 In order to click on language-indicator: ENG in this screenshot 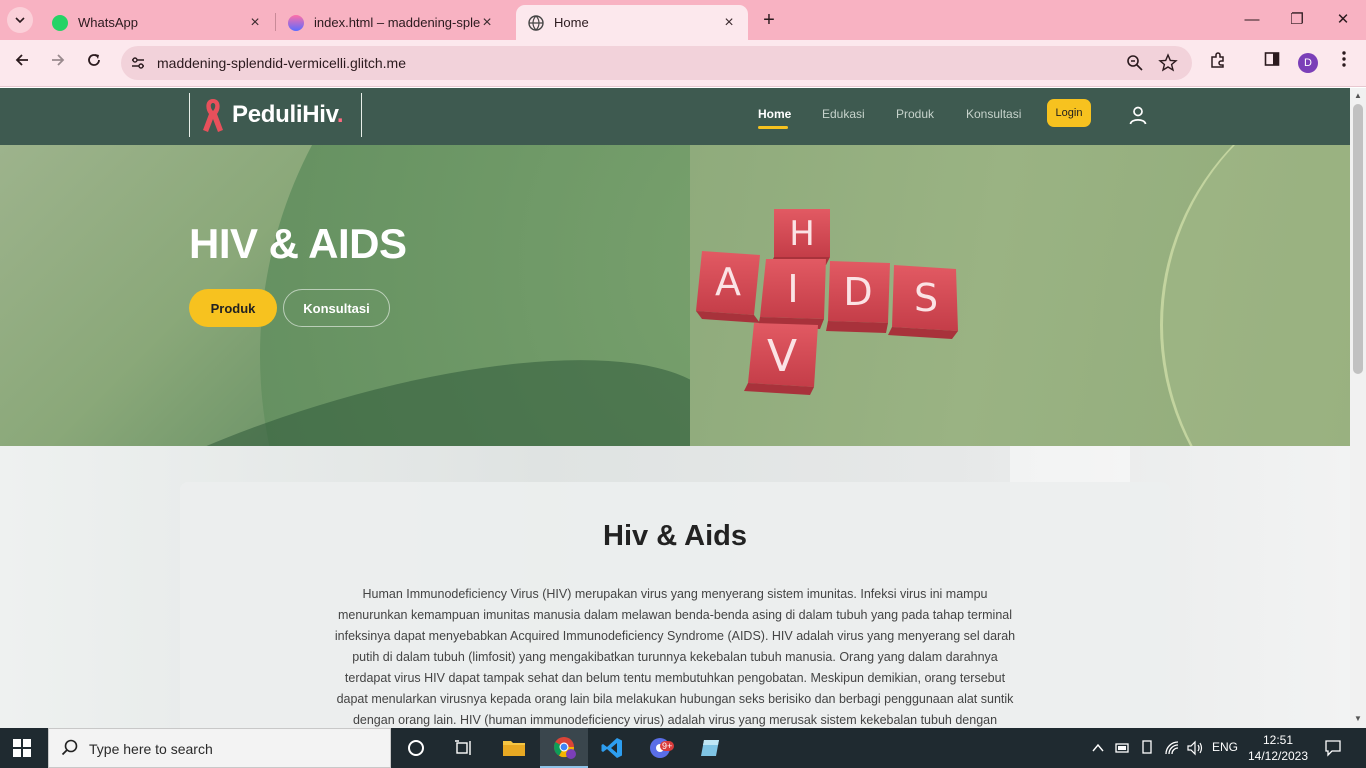, I will do `click(1225, 747)`.